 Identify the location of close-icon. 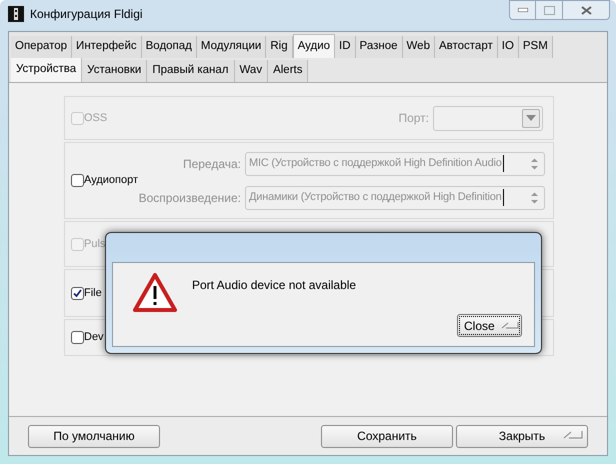
(586, 10).